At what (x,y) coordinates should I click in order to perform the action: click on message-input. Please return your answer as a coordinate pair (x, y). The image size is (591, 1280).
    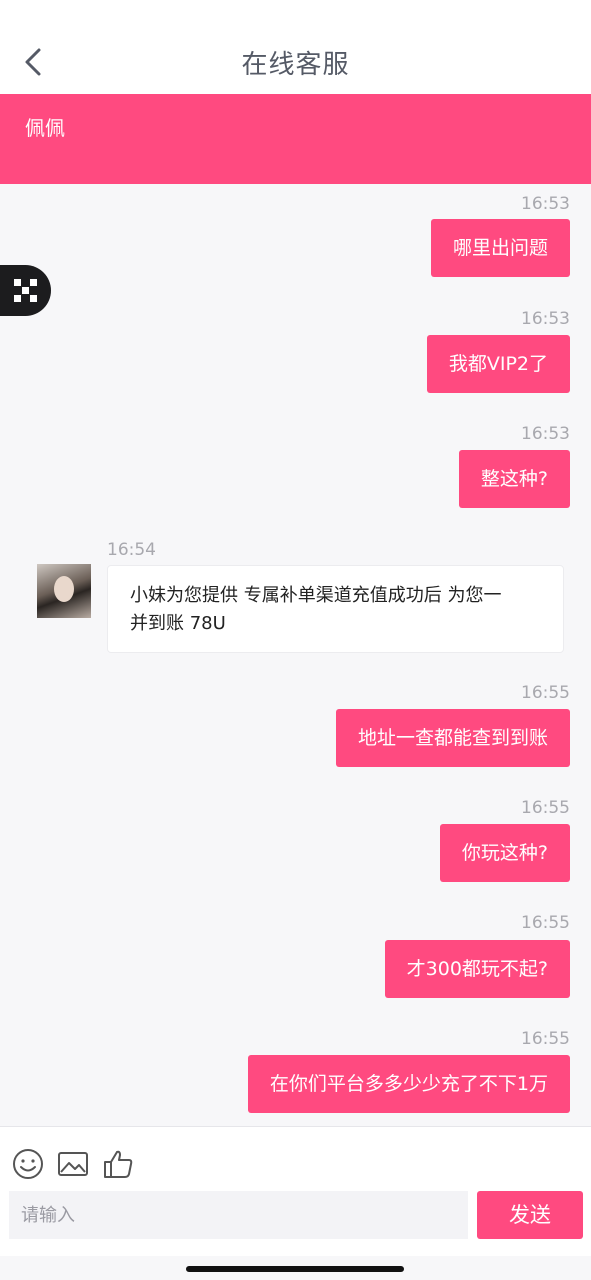
    Looking at the image, I should click on (238, 1215).